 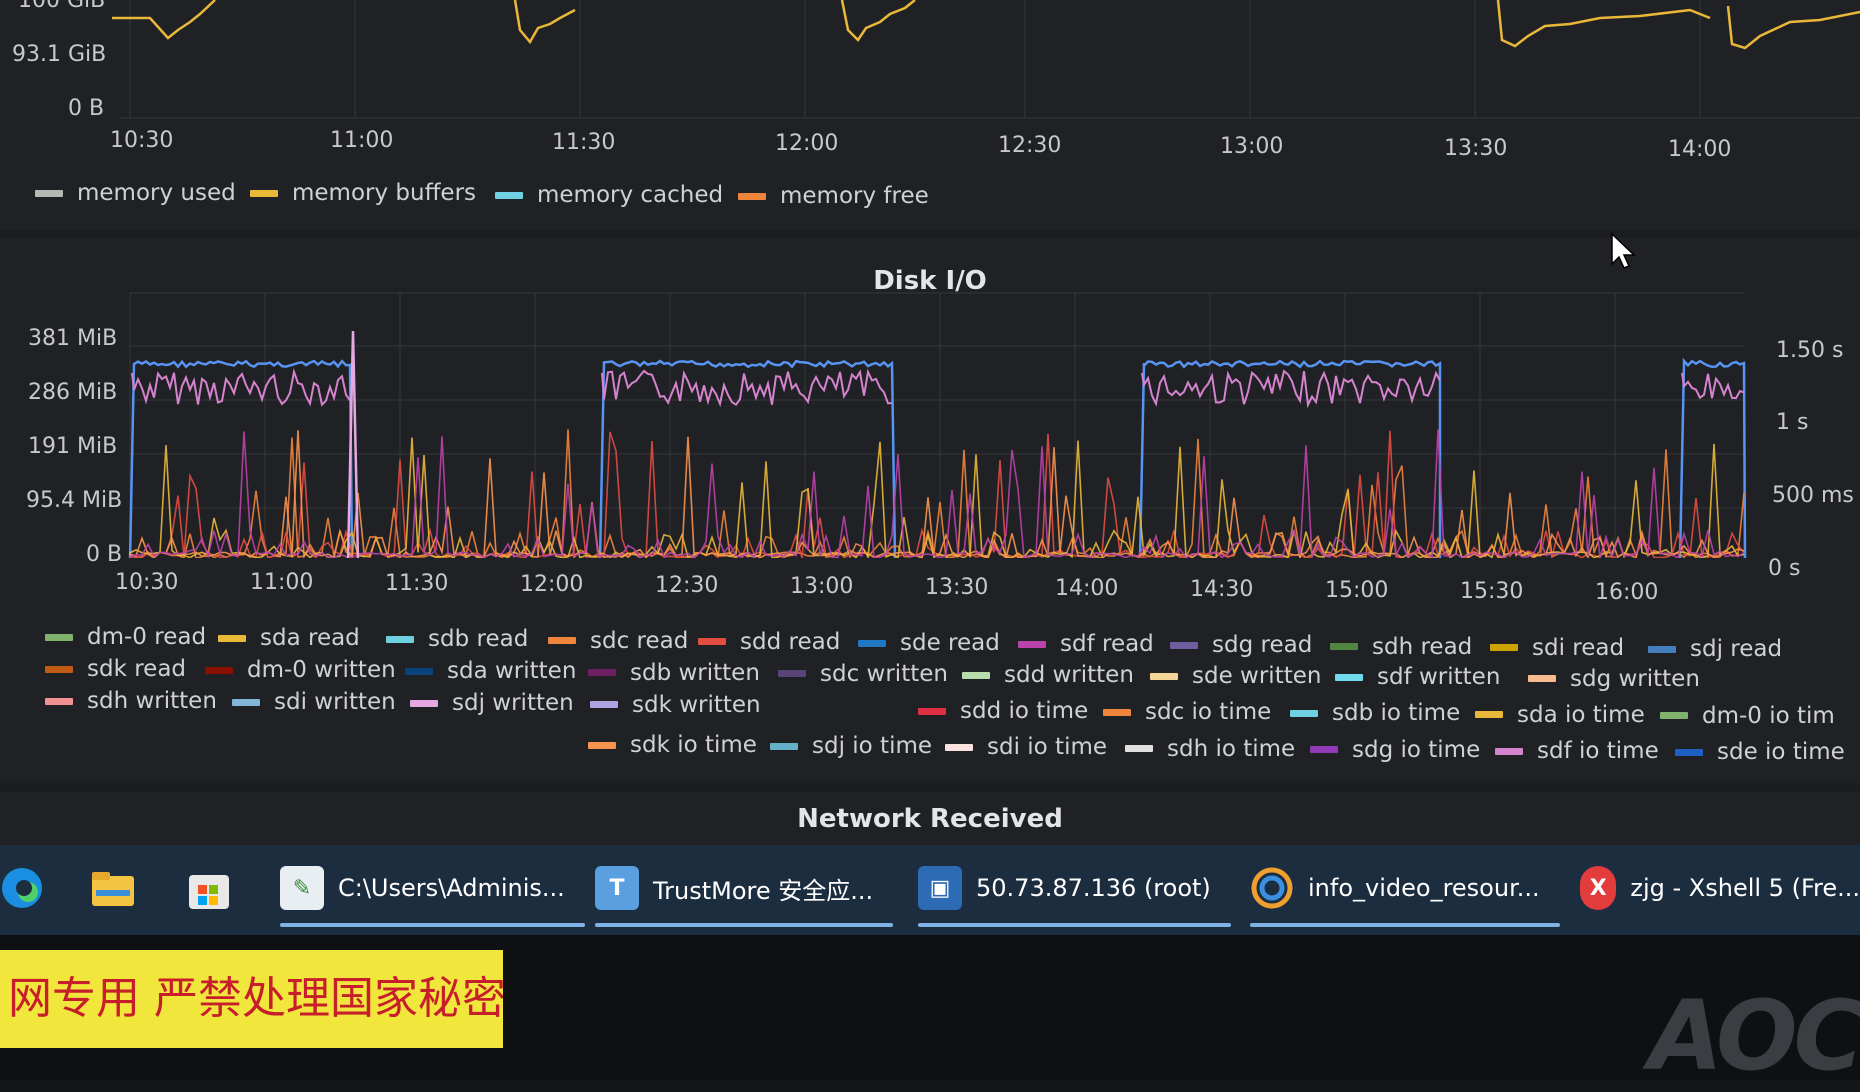 I want to click on file-explorer-button, so click(x=113, y=888).